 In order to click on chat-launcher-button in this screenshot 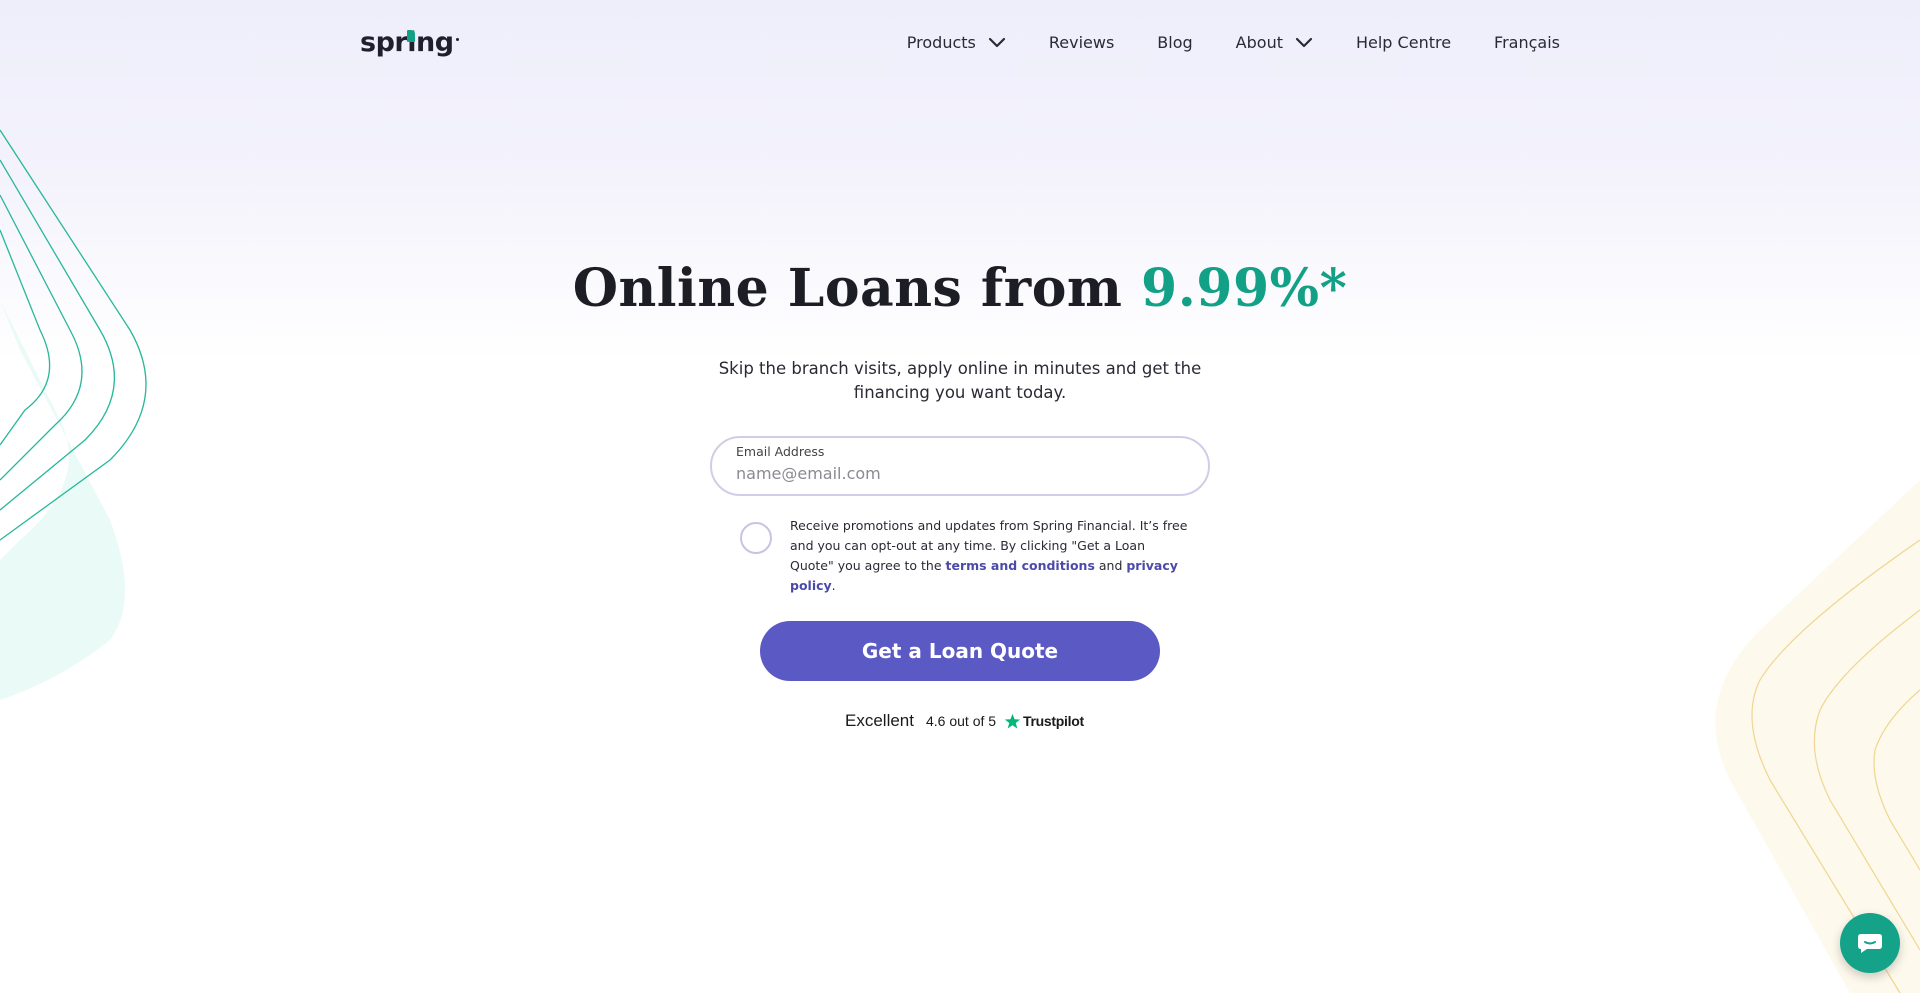, I will do `click(1870, 943)`.